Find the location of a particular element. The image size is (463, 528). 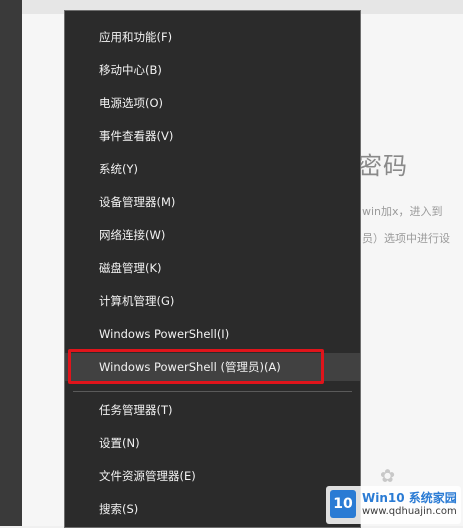

win10-logo-icon: 10 is located at coordinates (343, 504).